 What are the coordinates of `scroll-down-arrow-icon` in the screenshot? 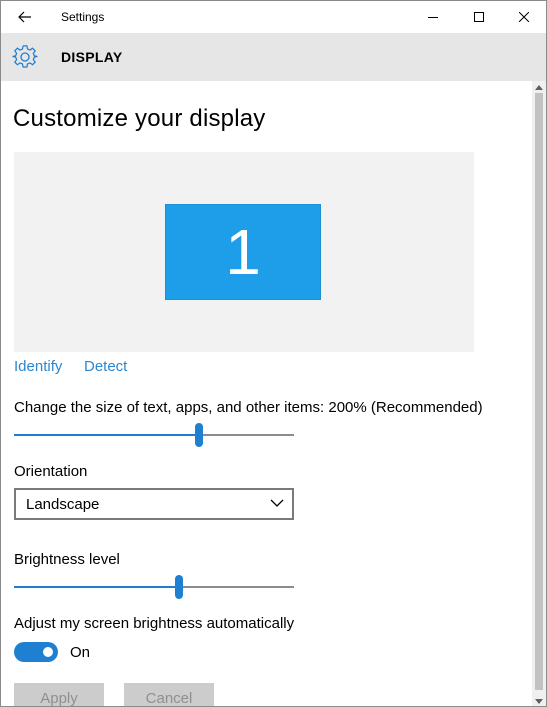 It's located at (539, 701).